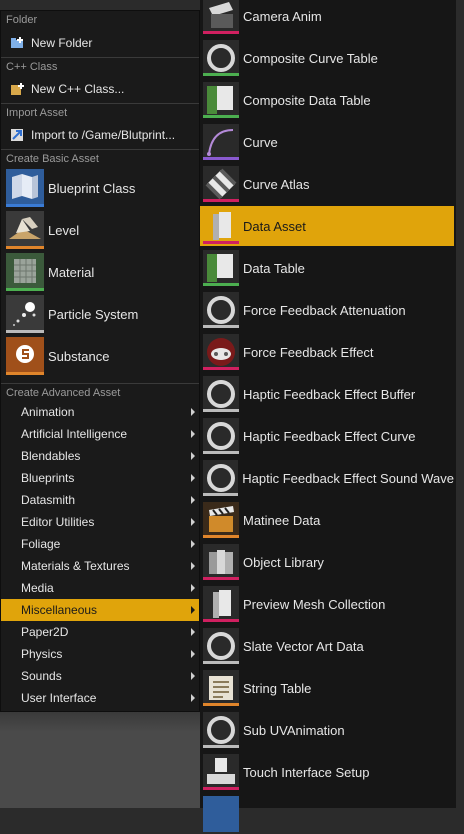  I want to click on section-header-folder: Folder, so click(22, 20).